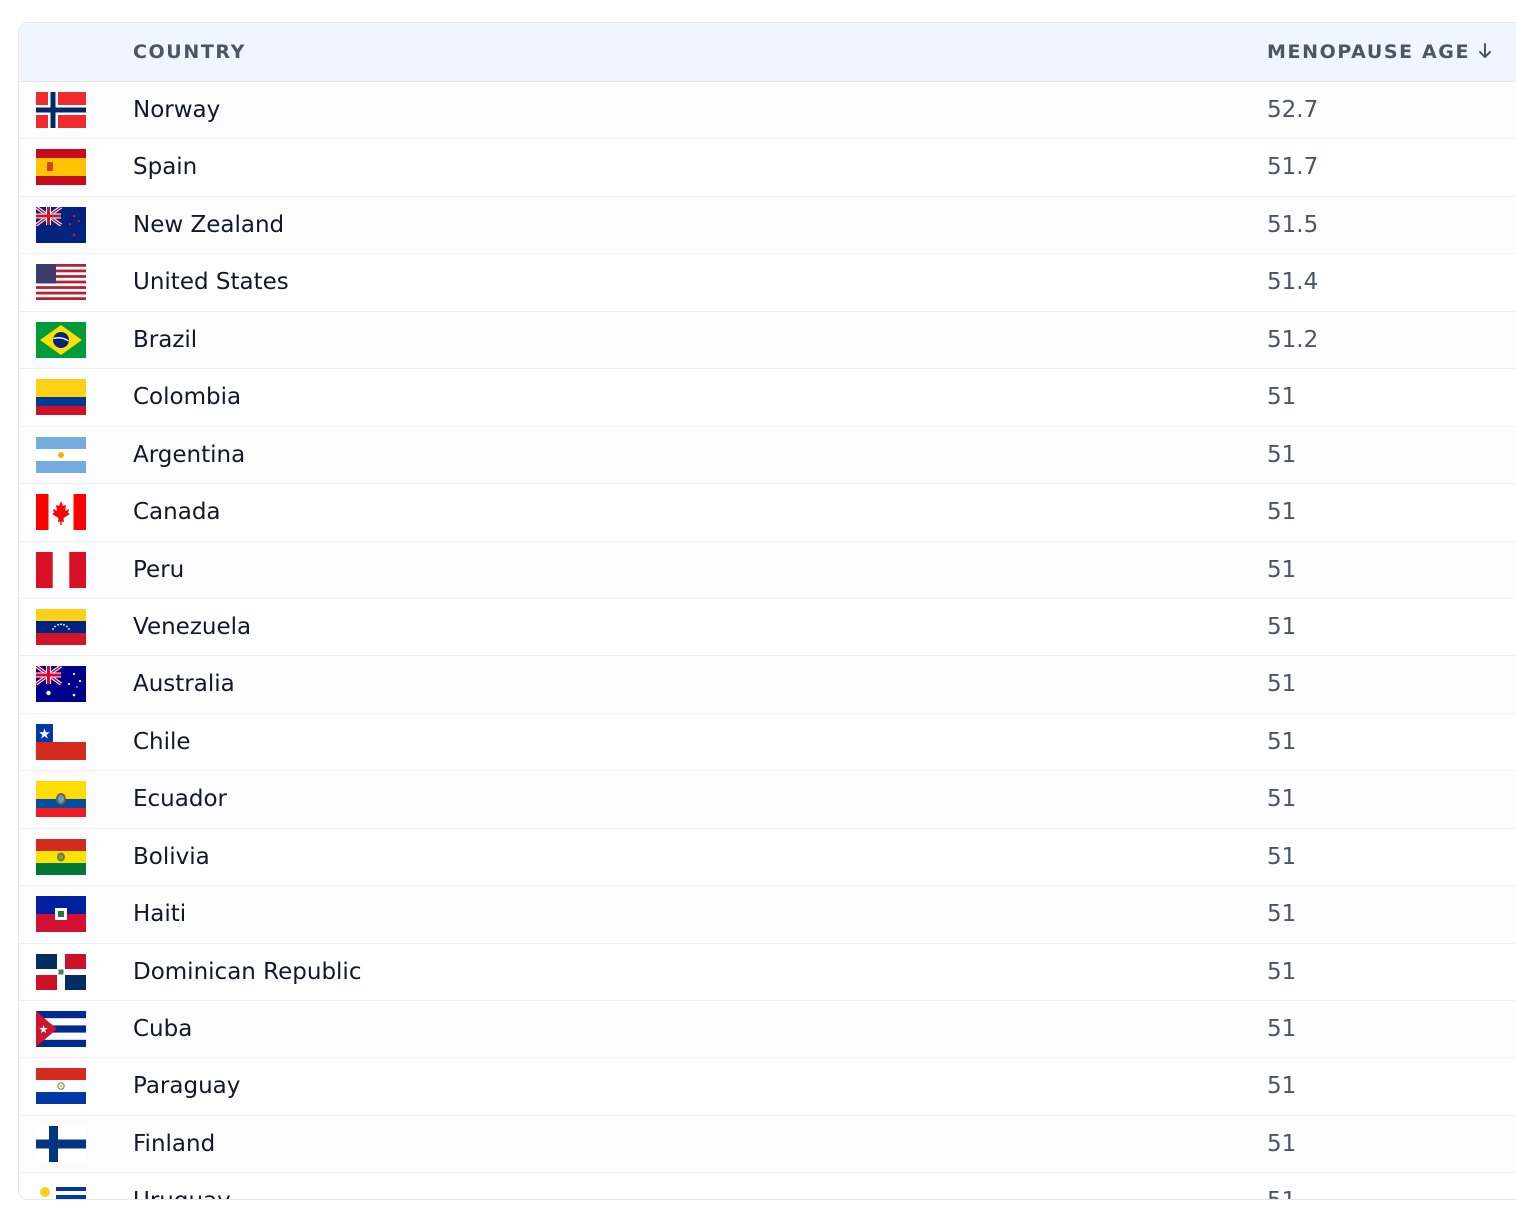 Image resolution: width=1516 pixels, height=1221 pixels. What do you see at coordinates (61, 397) in the screenshot?
I see `colombia-flag` at bounding box center [61, 397].